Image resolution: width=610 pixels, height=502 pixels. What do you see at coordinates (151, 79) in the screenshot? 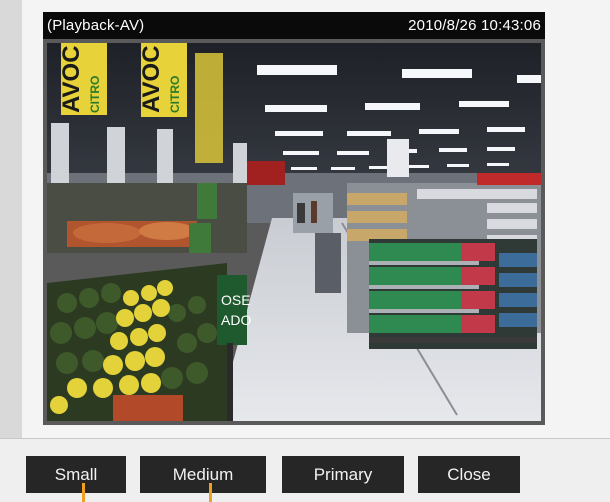
I see `banner-text-3: AVOC` at bounding box center [151, 79].